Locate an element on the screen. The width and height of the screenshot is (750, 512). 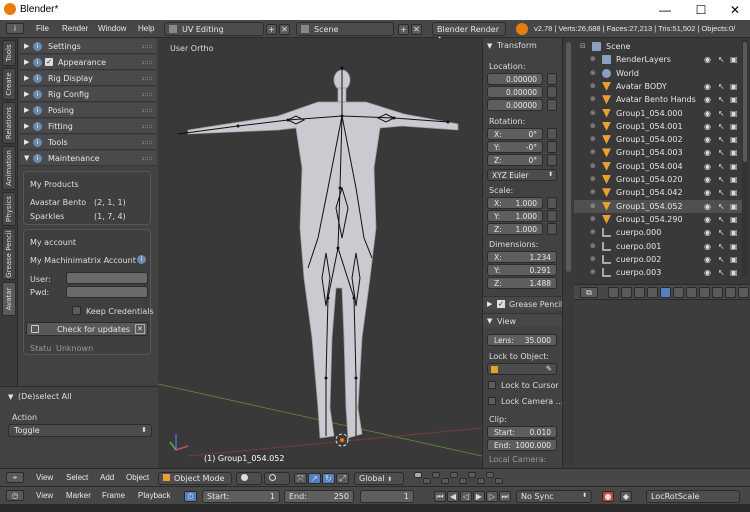
constraints-tab-icon is located at coordinates (678, 292).